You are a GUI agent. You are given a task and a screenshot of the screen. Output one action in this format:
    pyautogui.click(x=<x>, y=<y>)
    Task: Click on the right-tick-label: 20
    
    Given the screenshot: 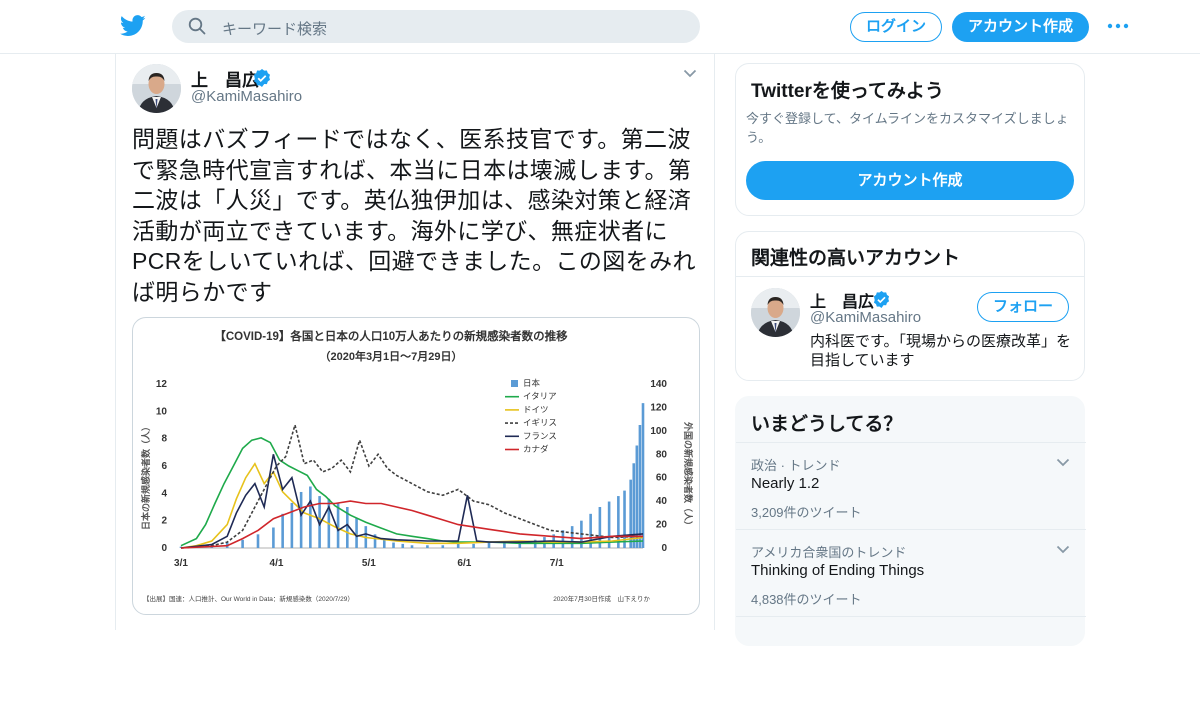 What is the action you would take?
    pyautogui.click(x=662, y=525)
    